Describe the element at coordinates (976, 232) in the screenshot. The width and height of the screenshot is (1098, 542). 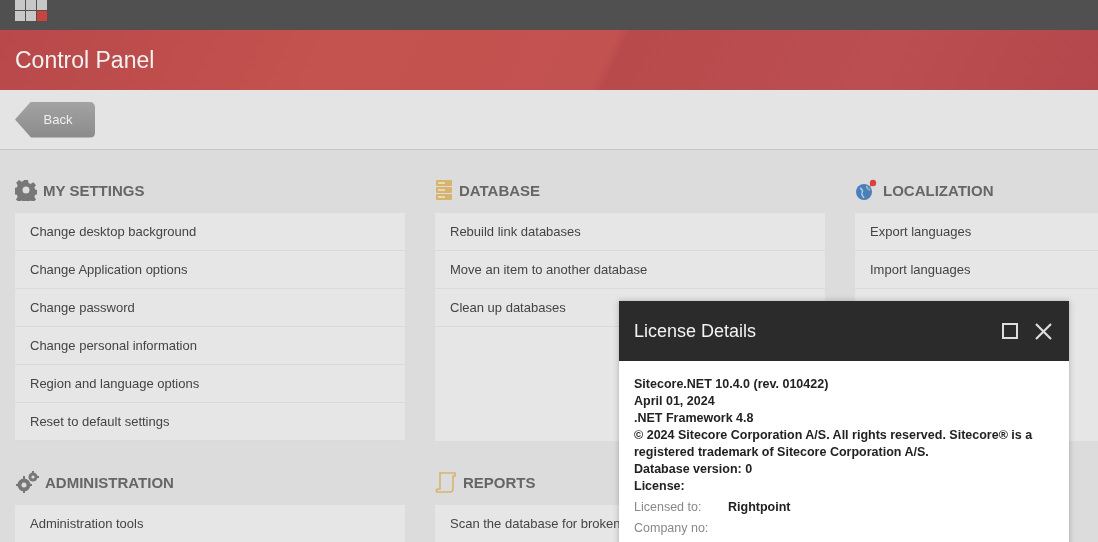
I see `menu-link: Export languages` at that location.